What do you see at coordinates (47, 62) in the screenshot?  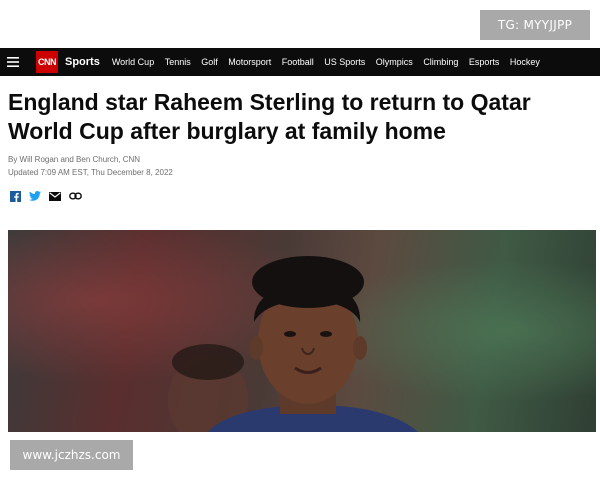 I see `cnn-logo: CNN` at bounding box center [47, 62].